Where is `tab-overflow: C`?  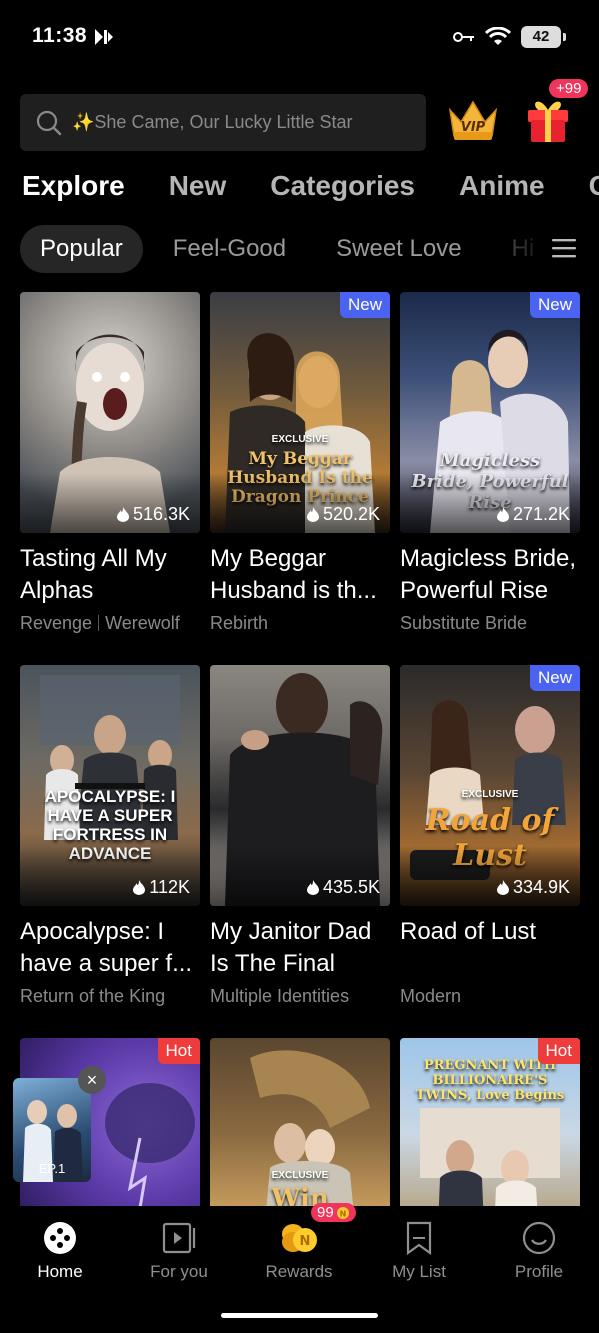 tab-overflow: C is located at coordinates (594, 192).